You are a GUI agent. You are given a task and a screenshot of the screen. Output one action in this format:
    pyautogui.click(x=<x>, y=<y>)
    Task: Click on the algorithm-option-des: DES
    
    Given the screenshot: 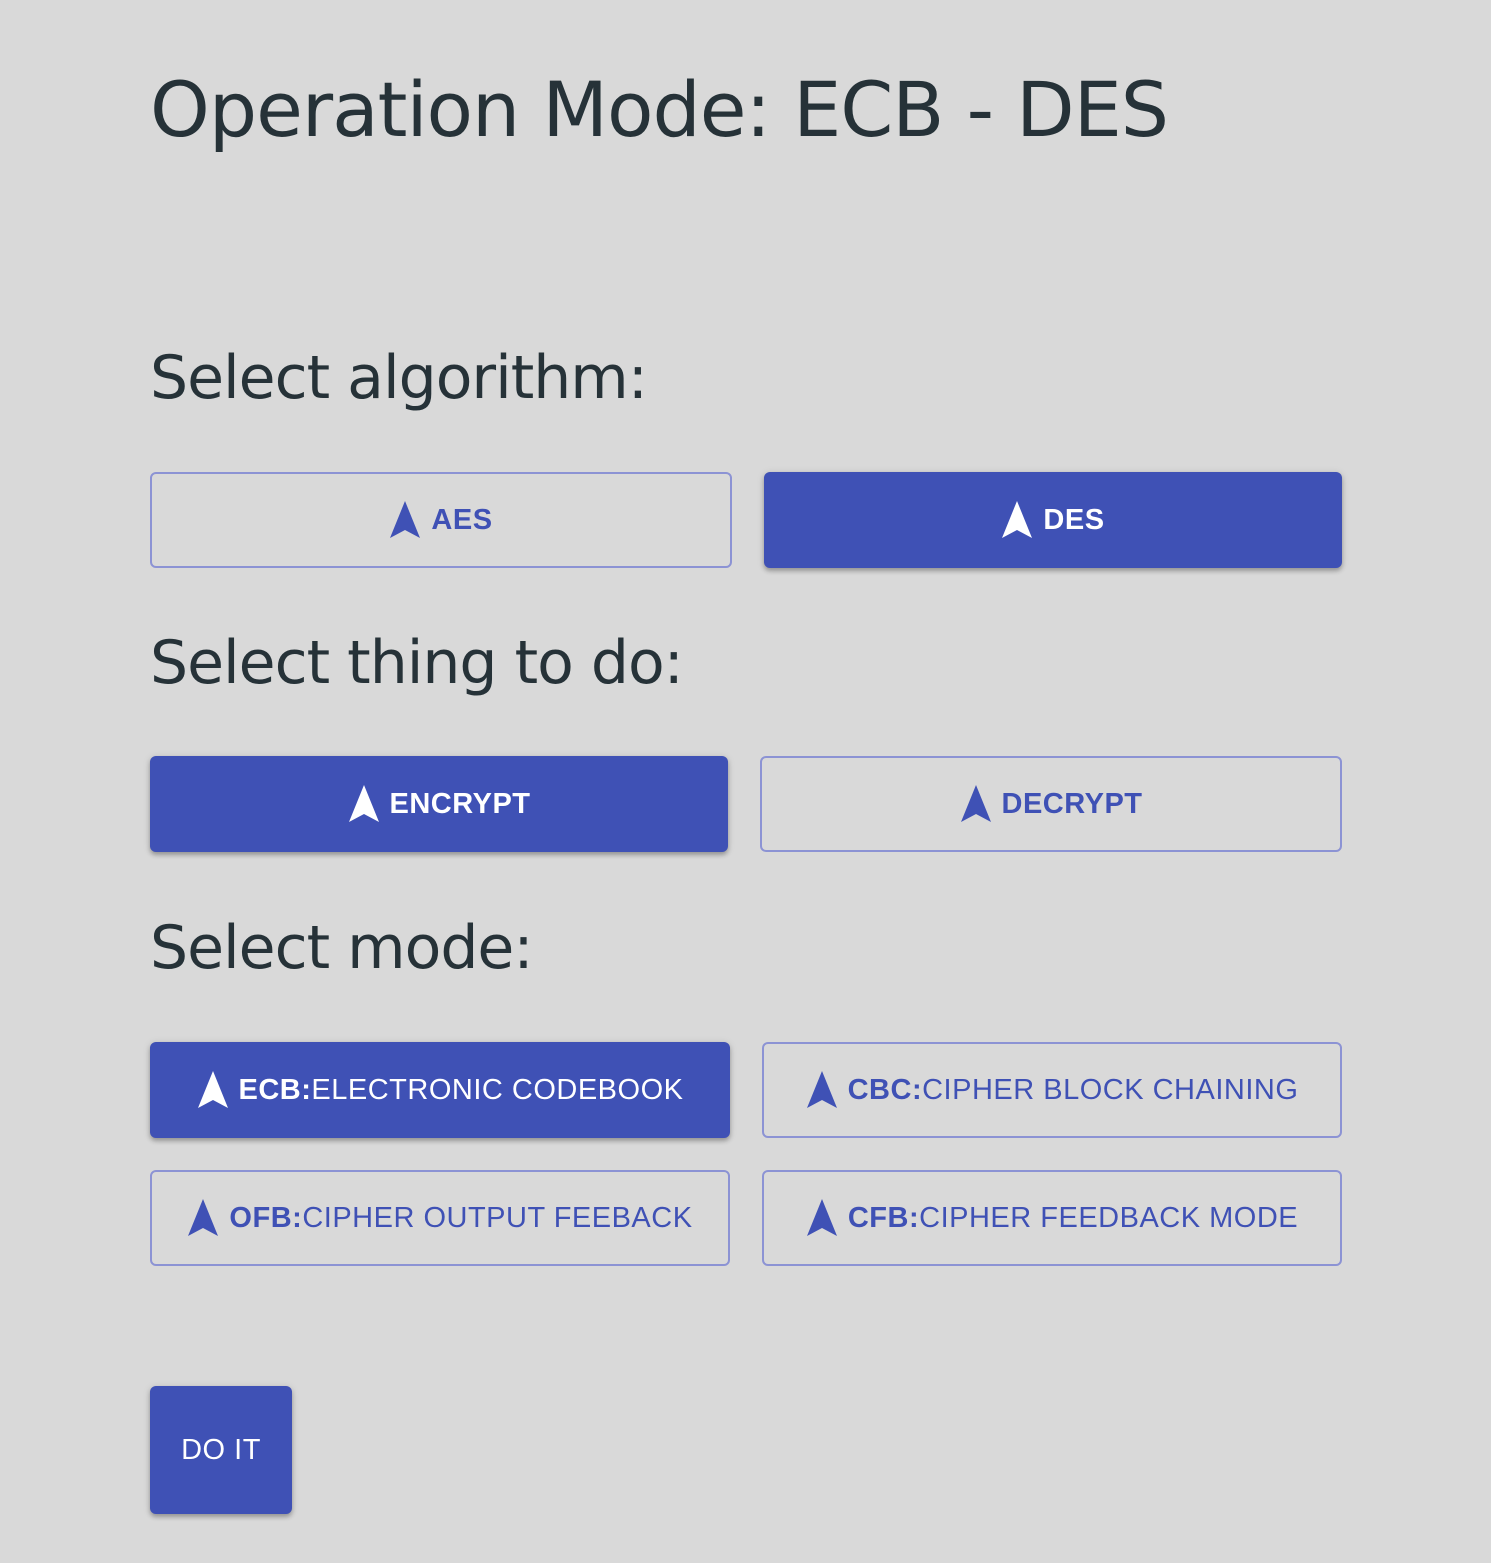 What is the action you would take?
    pyautogui.click(x=1053, y=520)
    